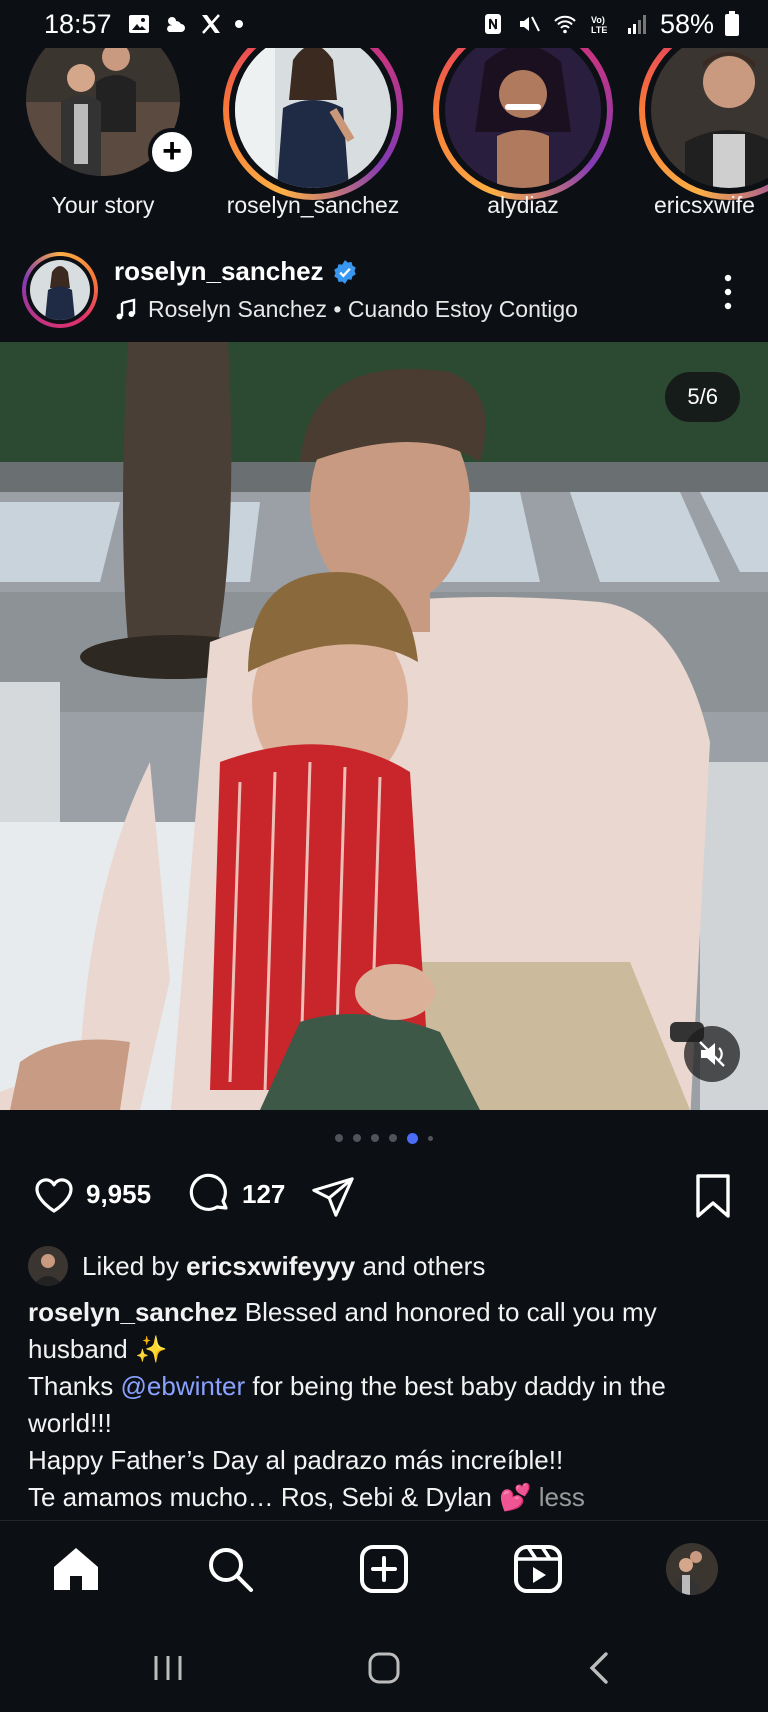  Describe the element at coordinates (270, 1266) in the screenshot. I see `liked-by-user: ericsxwifeyyy` at that location.